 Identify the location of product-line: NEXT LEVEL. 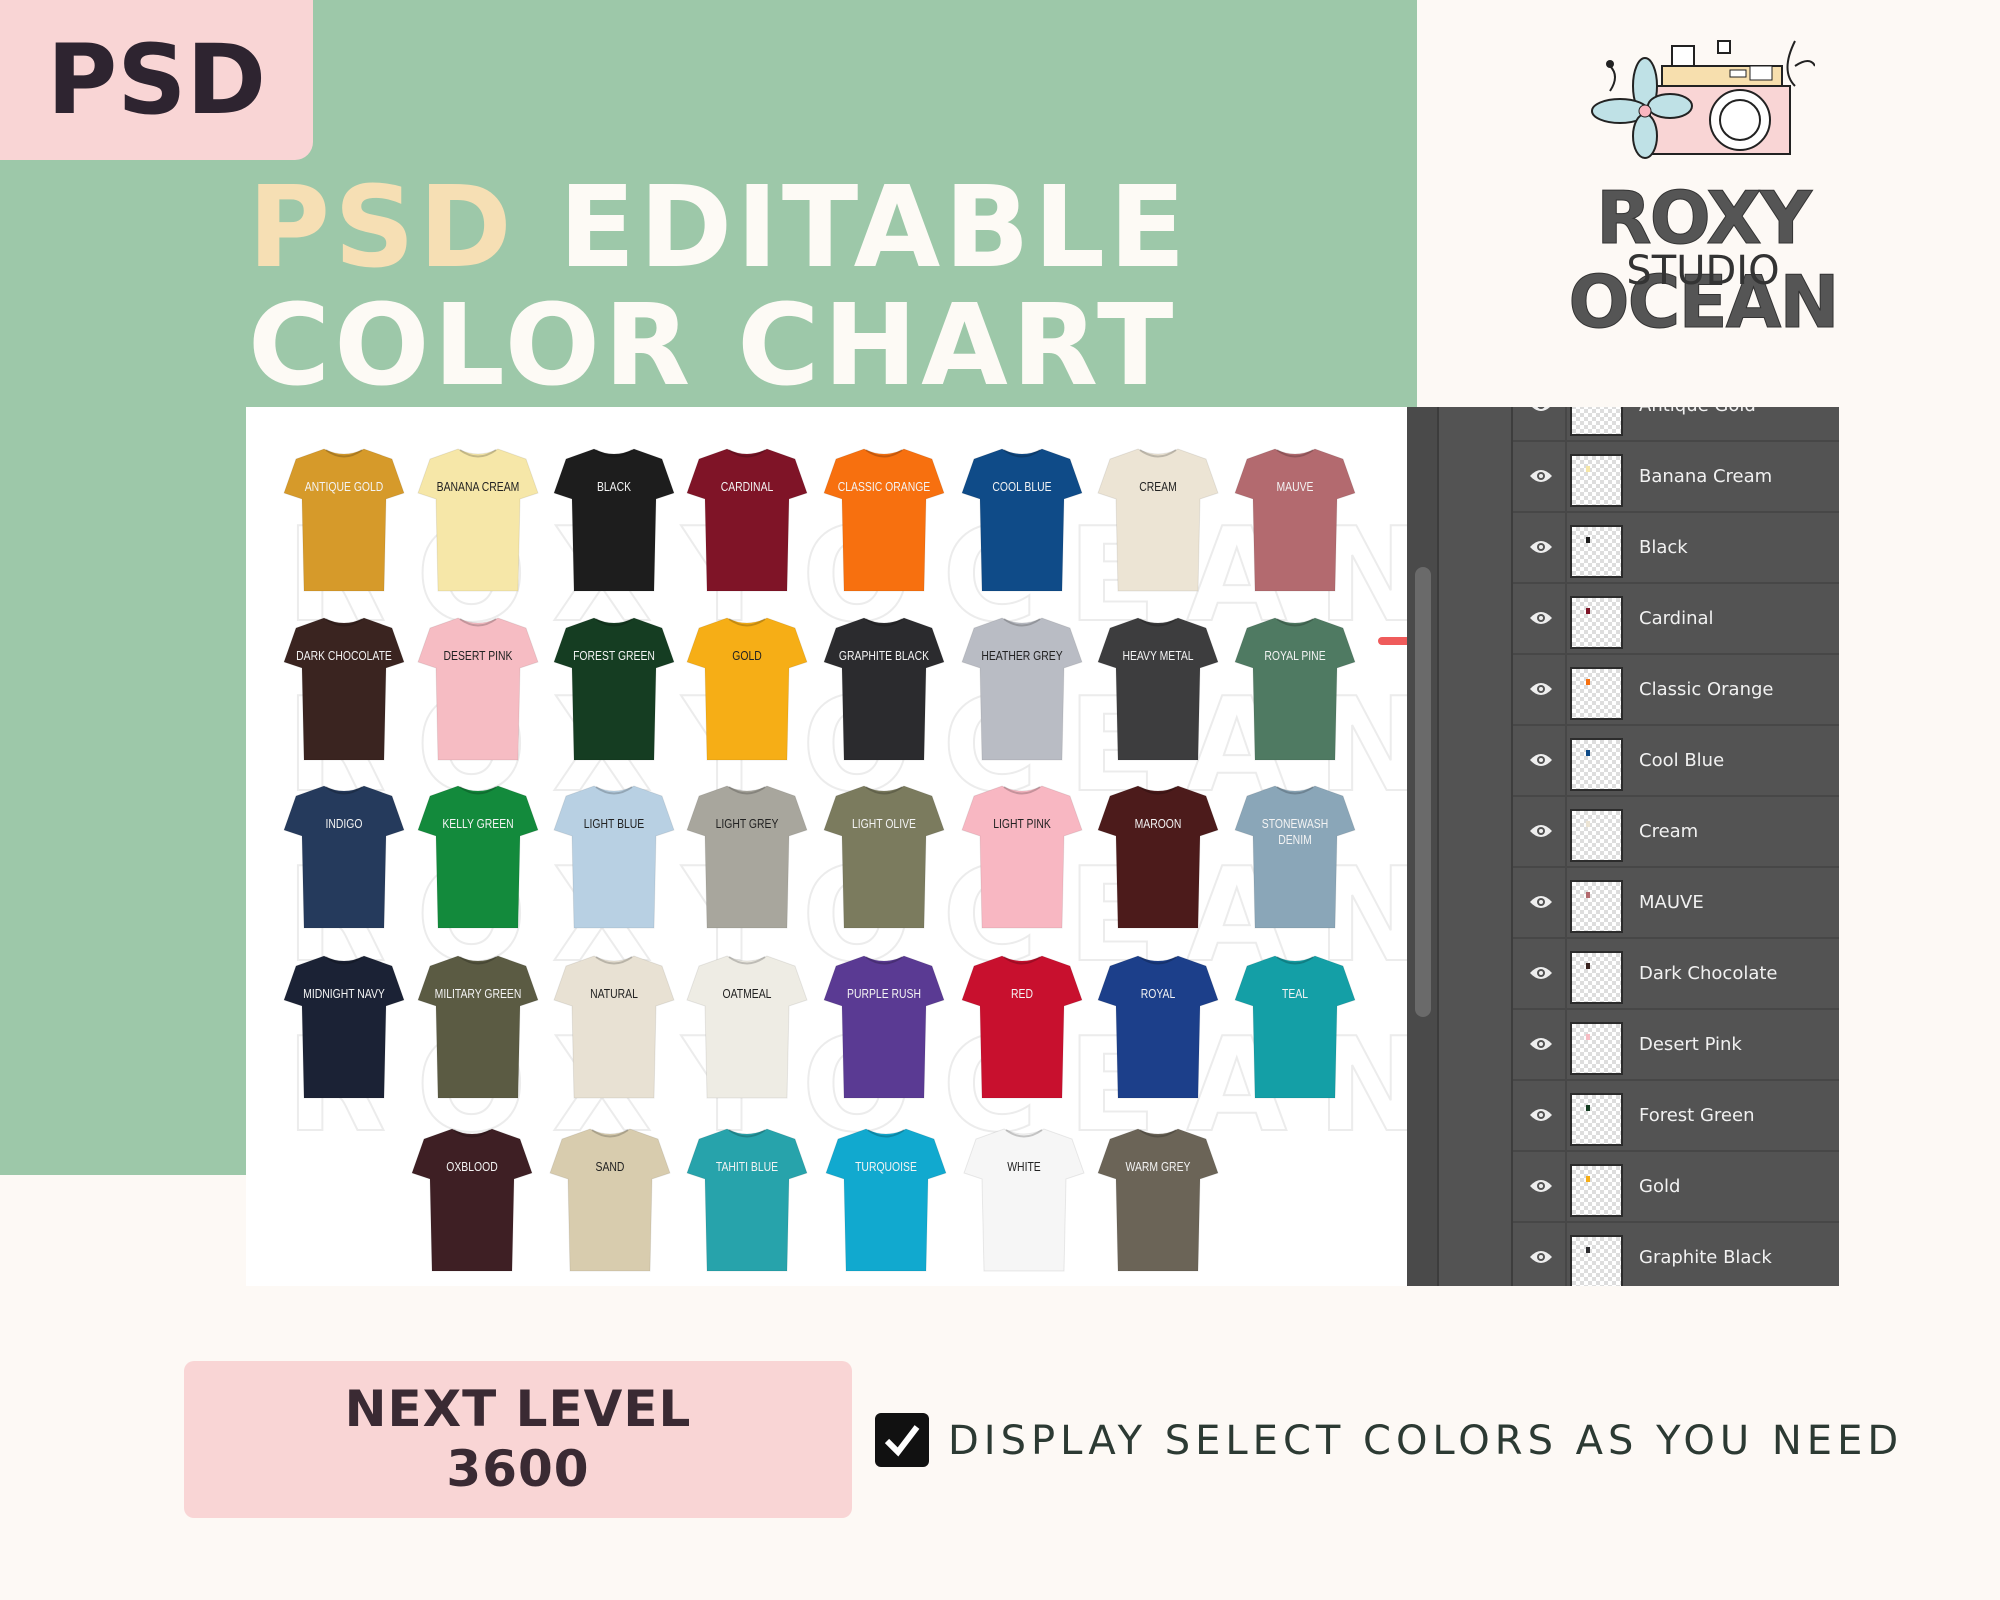
(518, 1409).